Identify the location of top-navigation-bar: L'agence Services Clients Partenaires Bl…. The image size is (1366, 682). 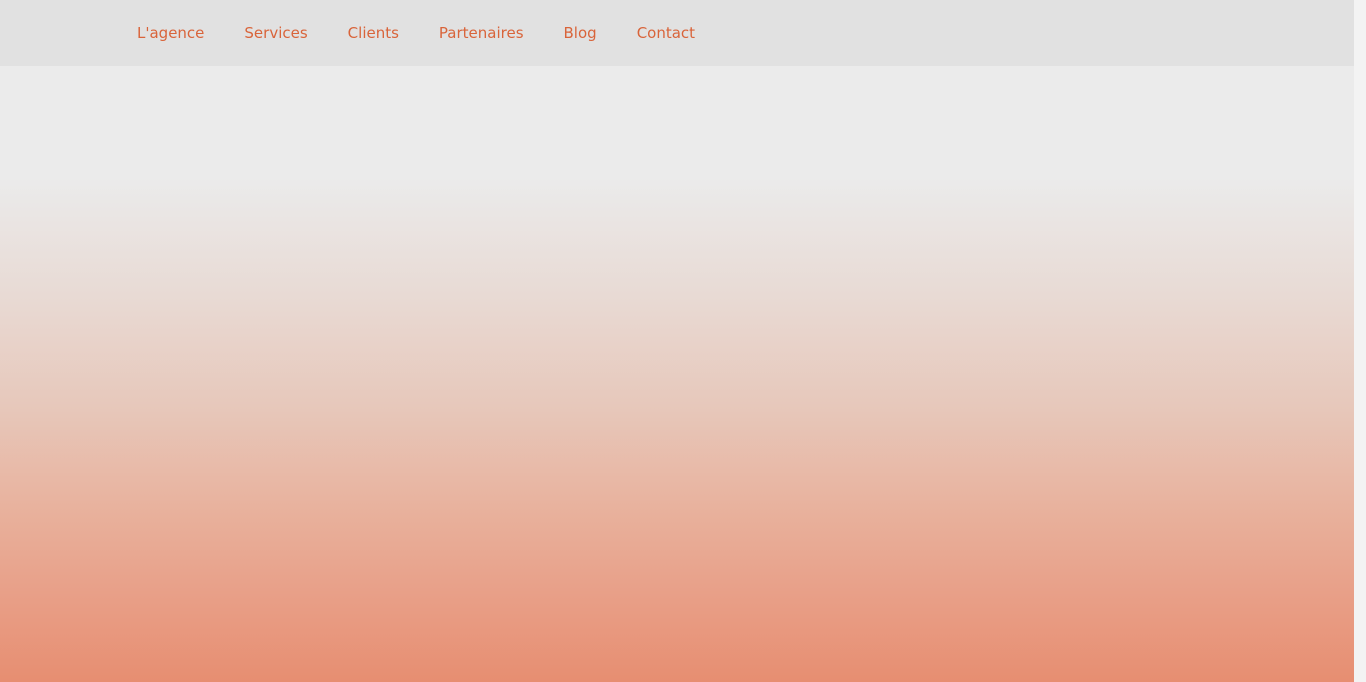
(677, 33).